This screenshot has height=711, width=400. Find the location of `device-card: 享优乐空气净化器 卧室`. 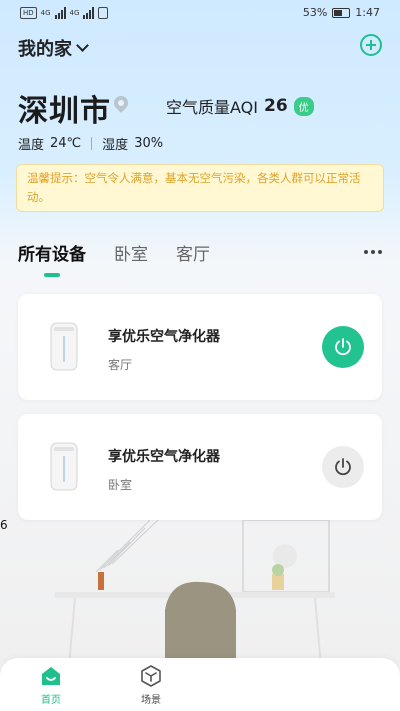

device-card: 享优乐空气净化器 卧室 is located at coordinates (200, 467).